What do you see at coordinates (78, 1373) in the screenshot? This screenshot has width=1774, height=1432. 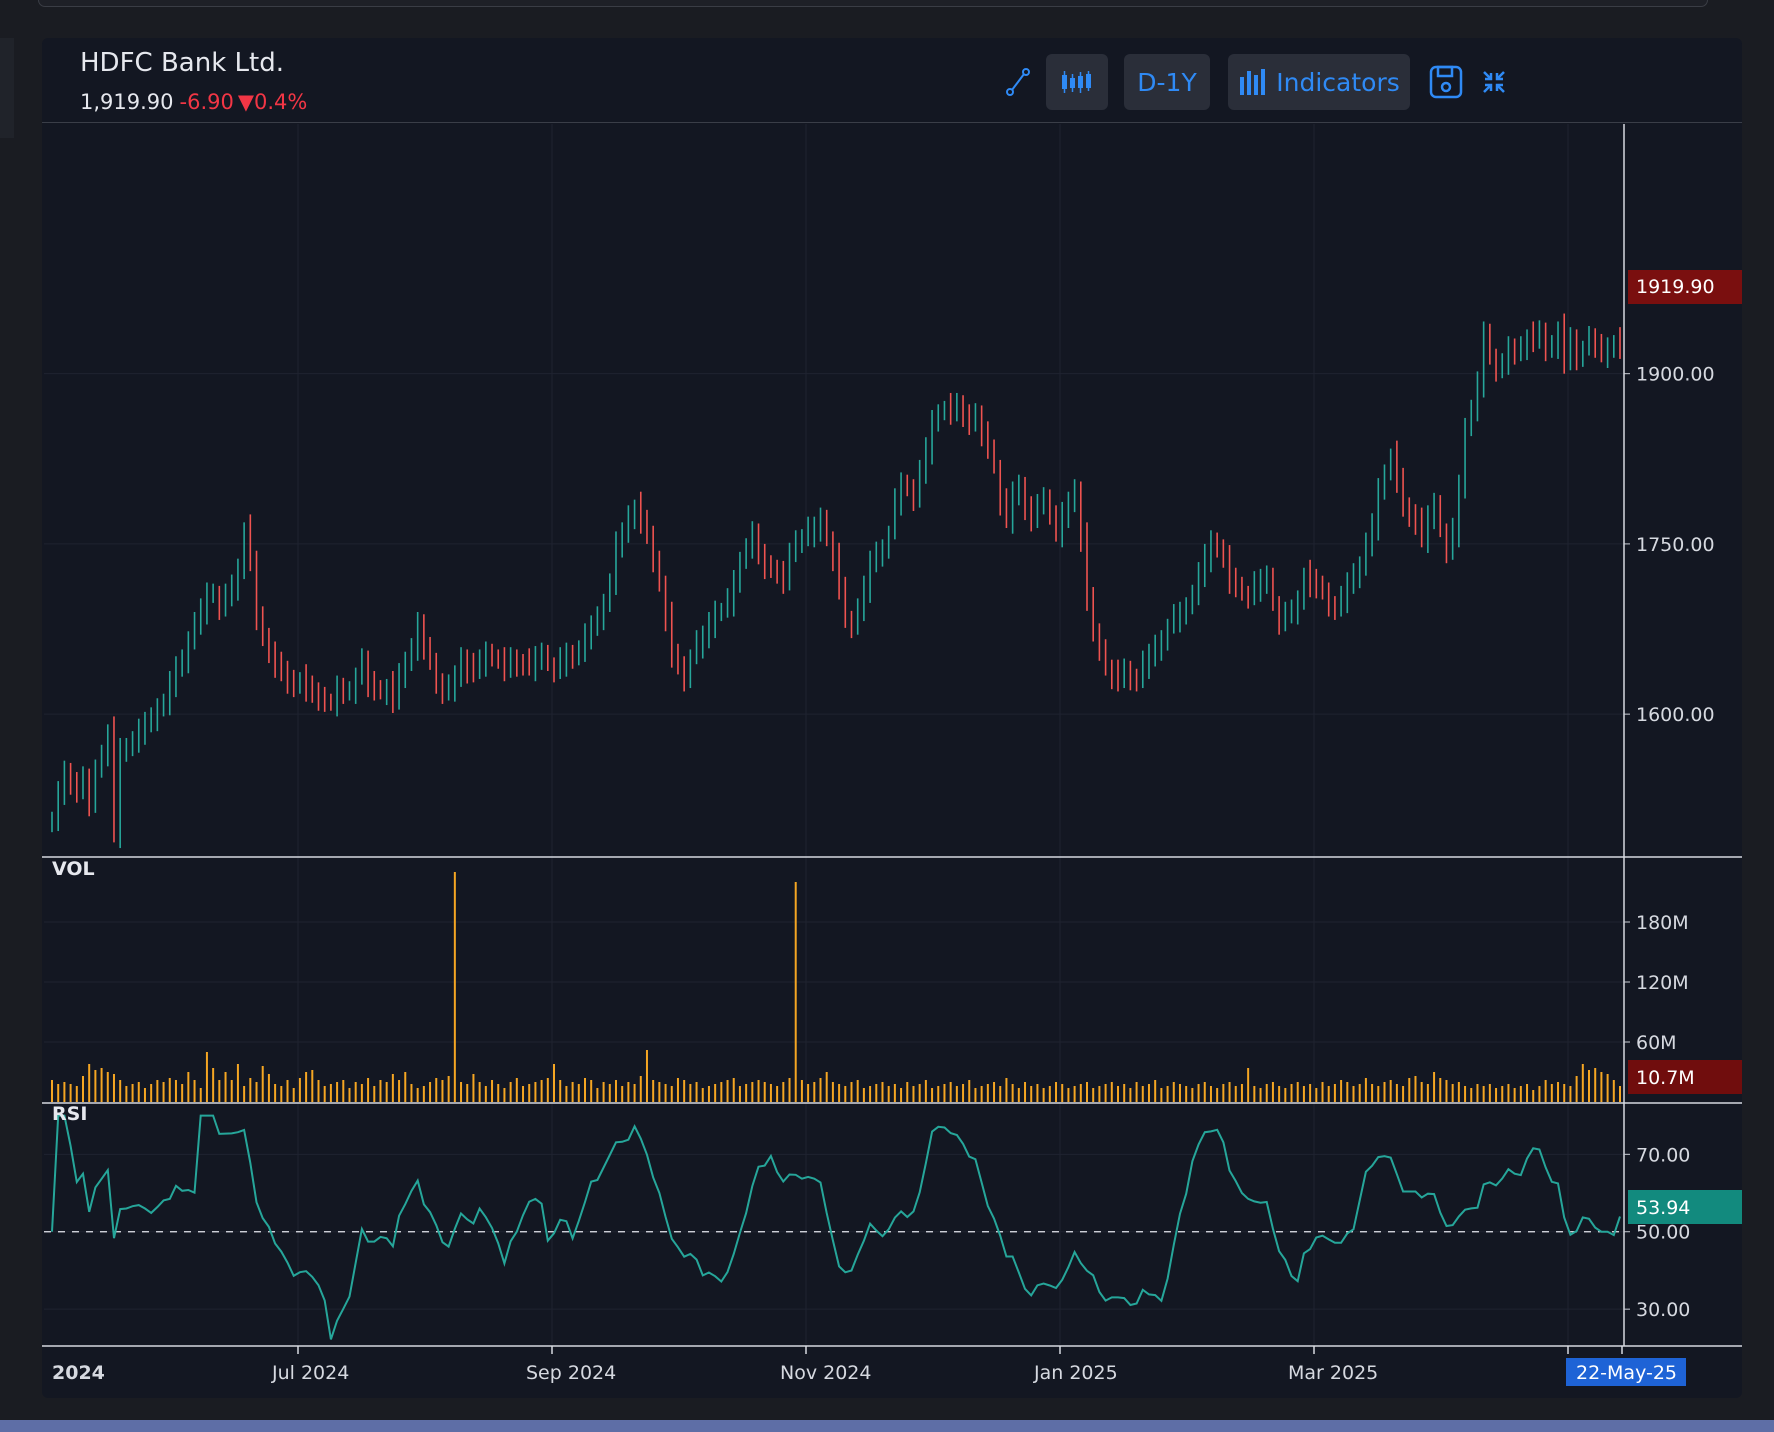 I see `x-tick-label: 2024` at bounding box center [78, 1373].